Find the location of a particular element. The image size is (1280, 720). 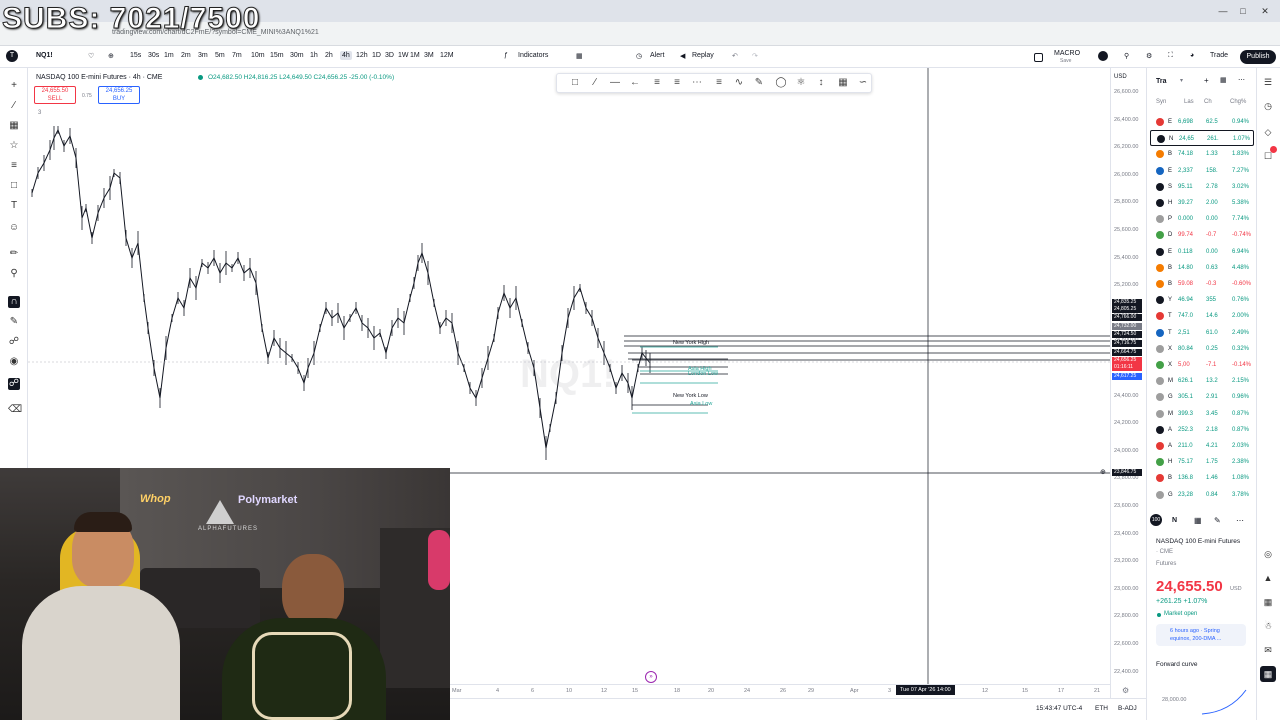

replay-button: Replay is located at coordinates (703, 55).